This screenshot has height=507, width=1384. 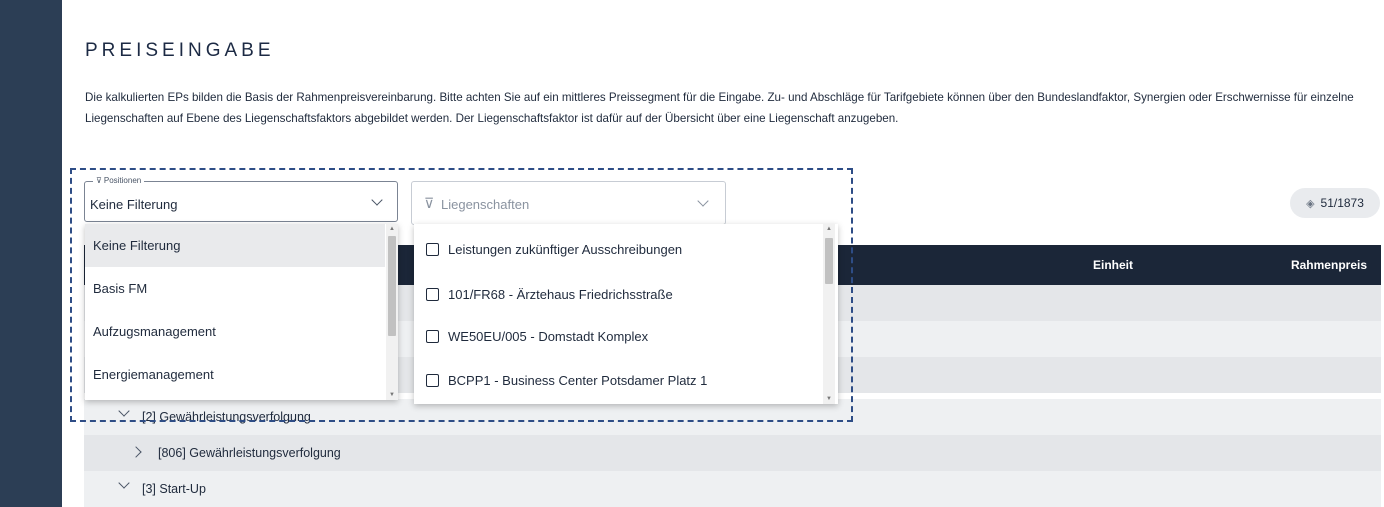 What do you see at coordinates (1335, 203) in the screenshot?
I see `count-badge: ◈ 51/1873` at bounding box center [1335, 203].